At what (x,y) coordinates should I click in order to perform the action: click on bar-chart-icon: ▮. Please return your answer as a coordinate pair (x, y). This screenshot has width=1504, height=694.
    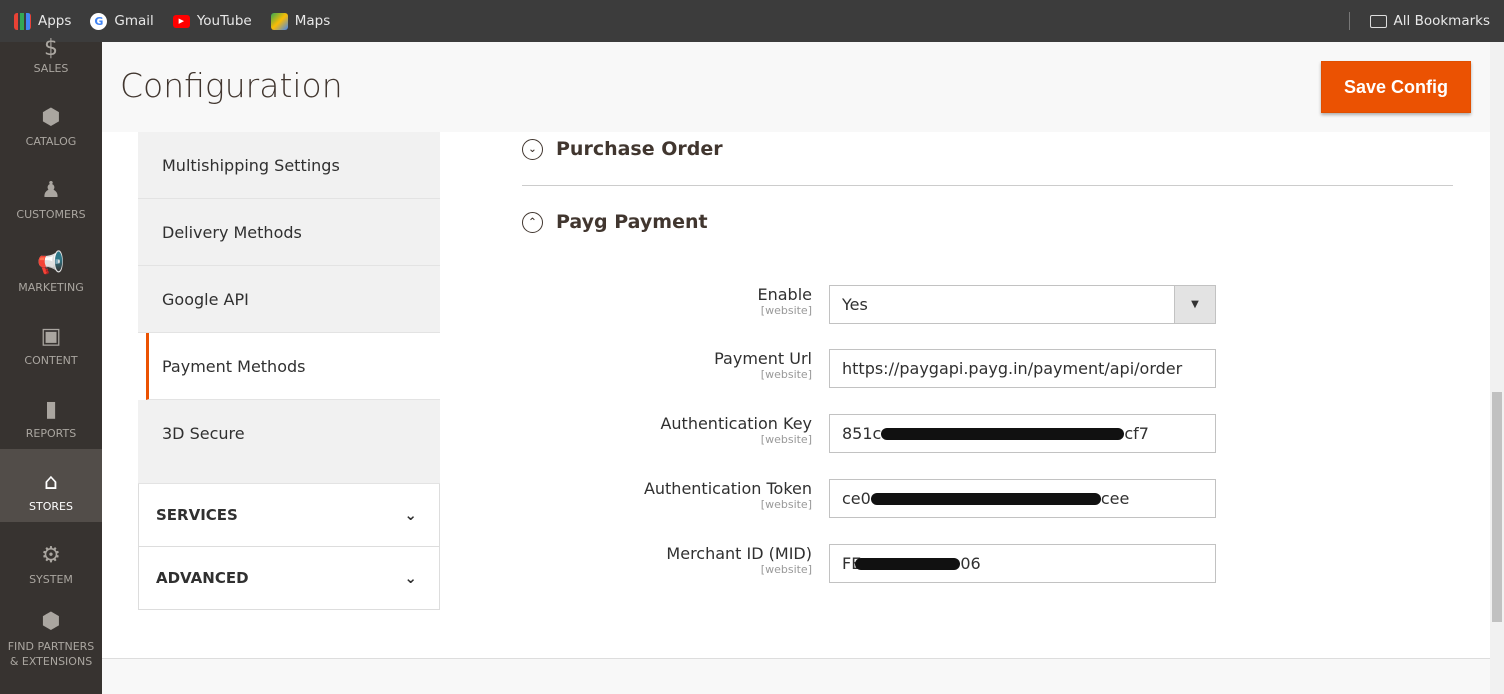
    Looking at the image, I should click on (51, 409).